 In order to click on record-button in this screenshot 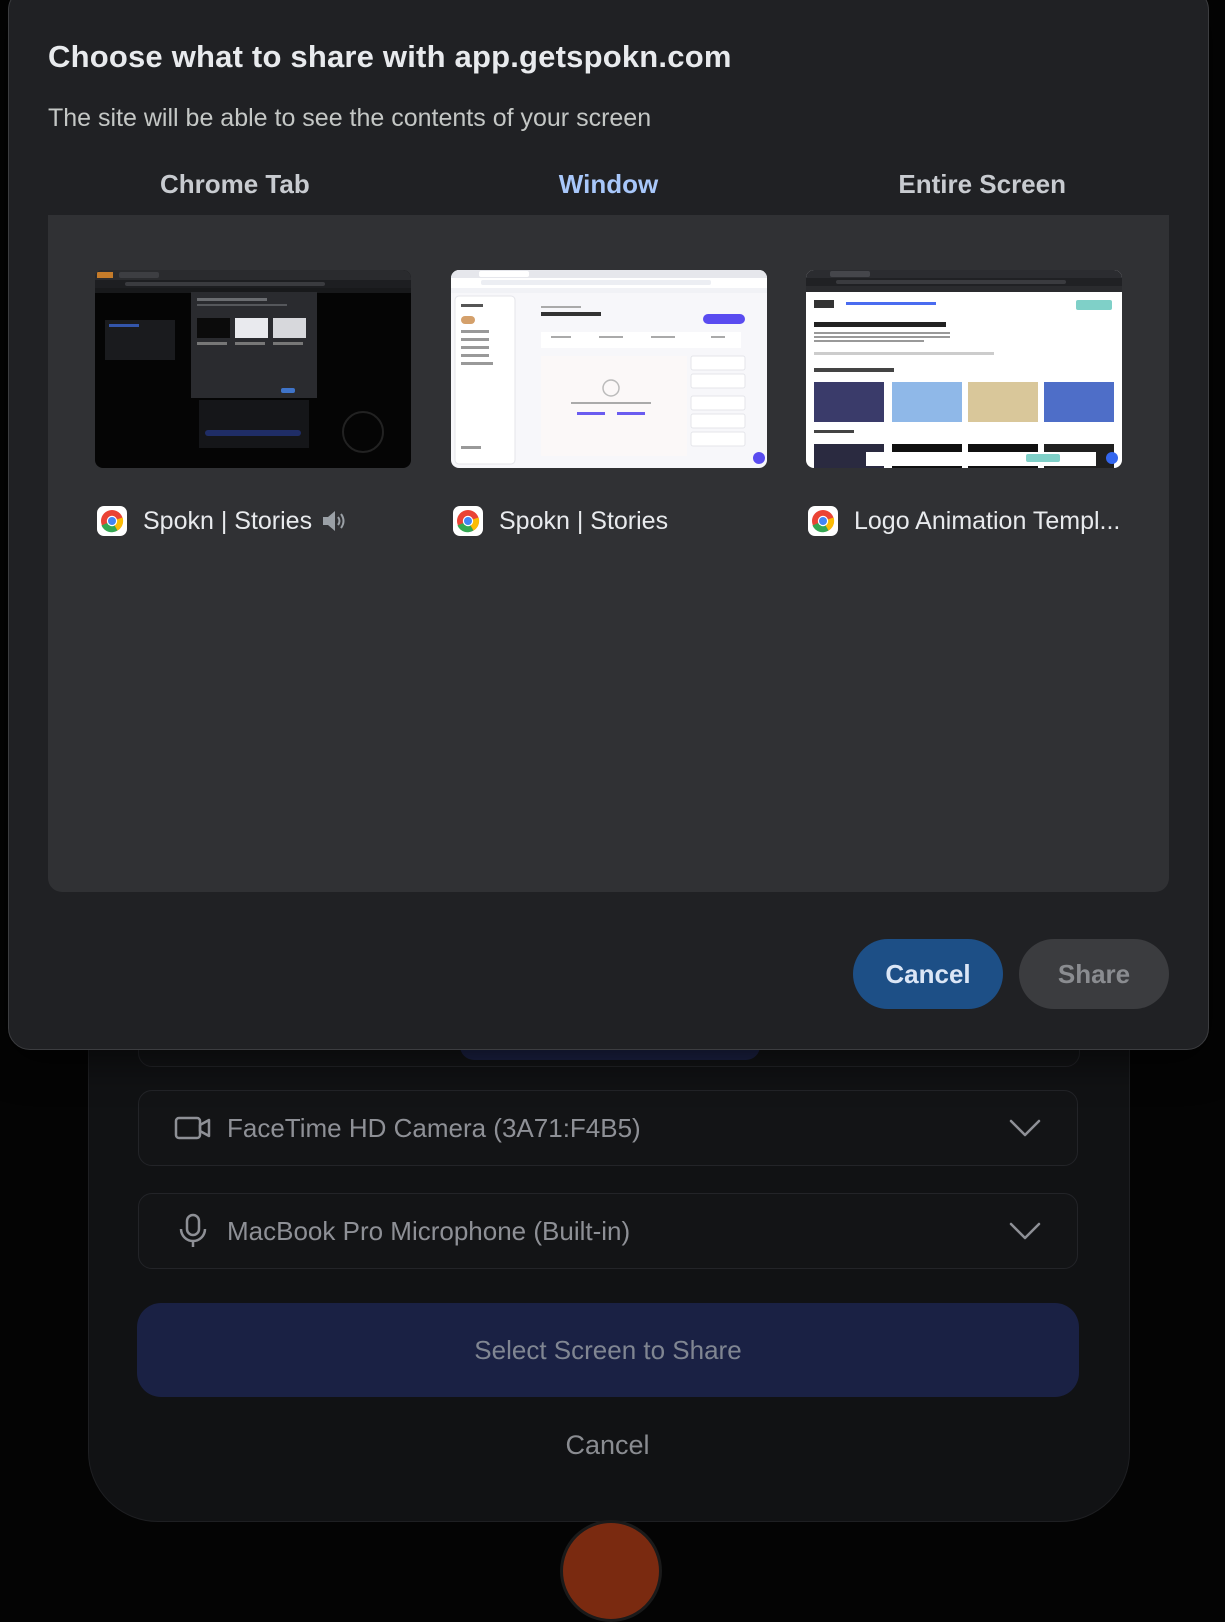, I will do `click(611, 1571)`.